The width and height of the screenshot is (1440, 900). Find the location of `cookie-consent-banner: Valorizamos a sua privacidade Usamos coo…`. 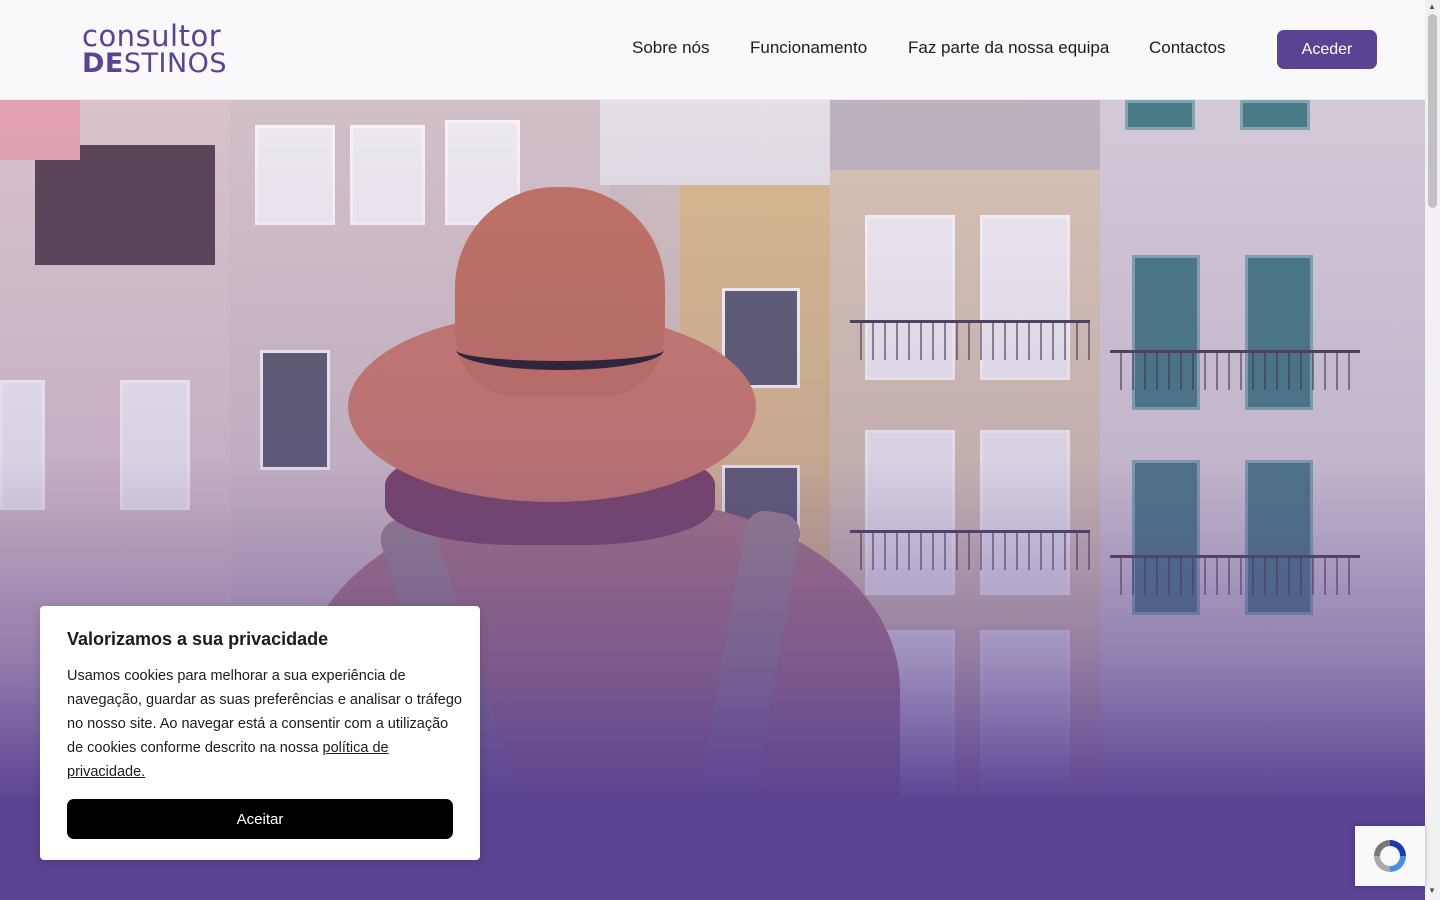

cookie-consent-banner: Valorizamos a sua privacidade Usamos coo… is located at coordinates (260, 733).